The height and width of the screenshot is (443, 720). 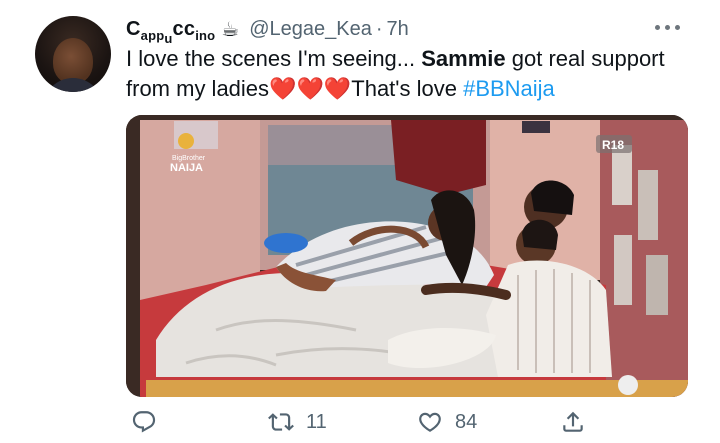 What do you see at coordinates (447, 422) in the screenshot?
I see `like-button: 84` at bounding box center [447, 422].